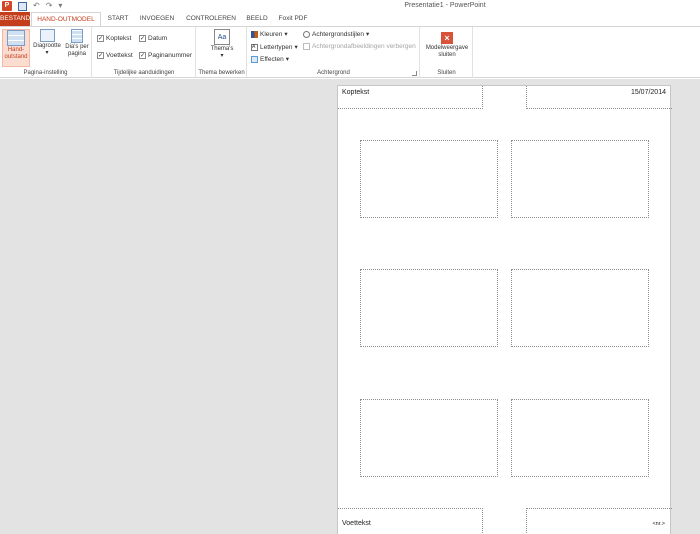  I want to click on effects-icon, so click(254, 59).